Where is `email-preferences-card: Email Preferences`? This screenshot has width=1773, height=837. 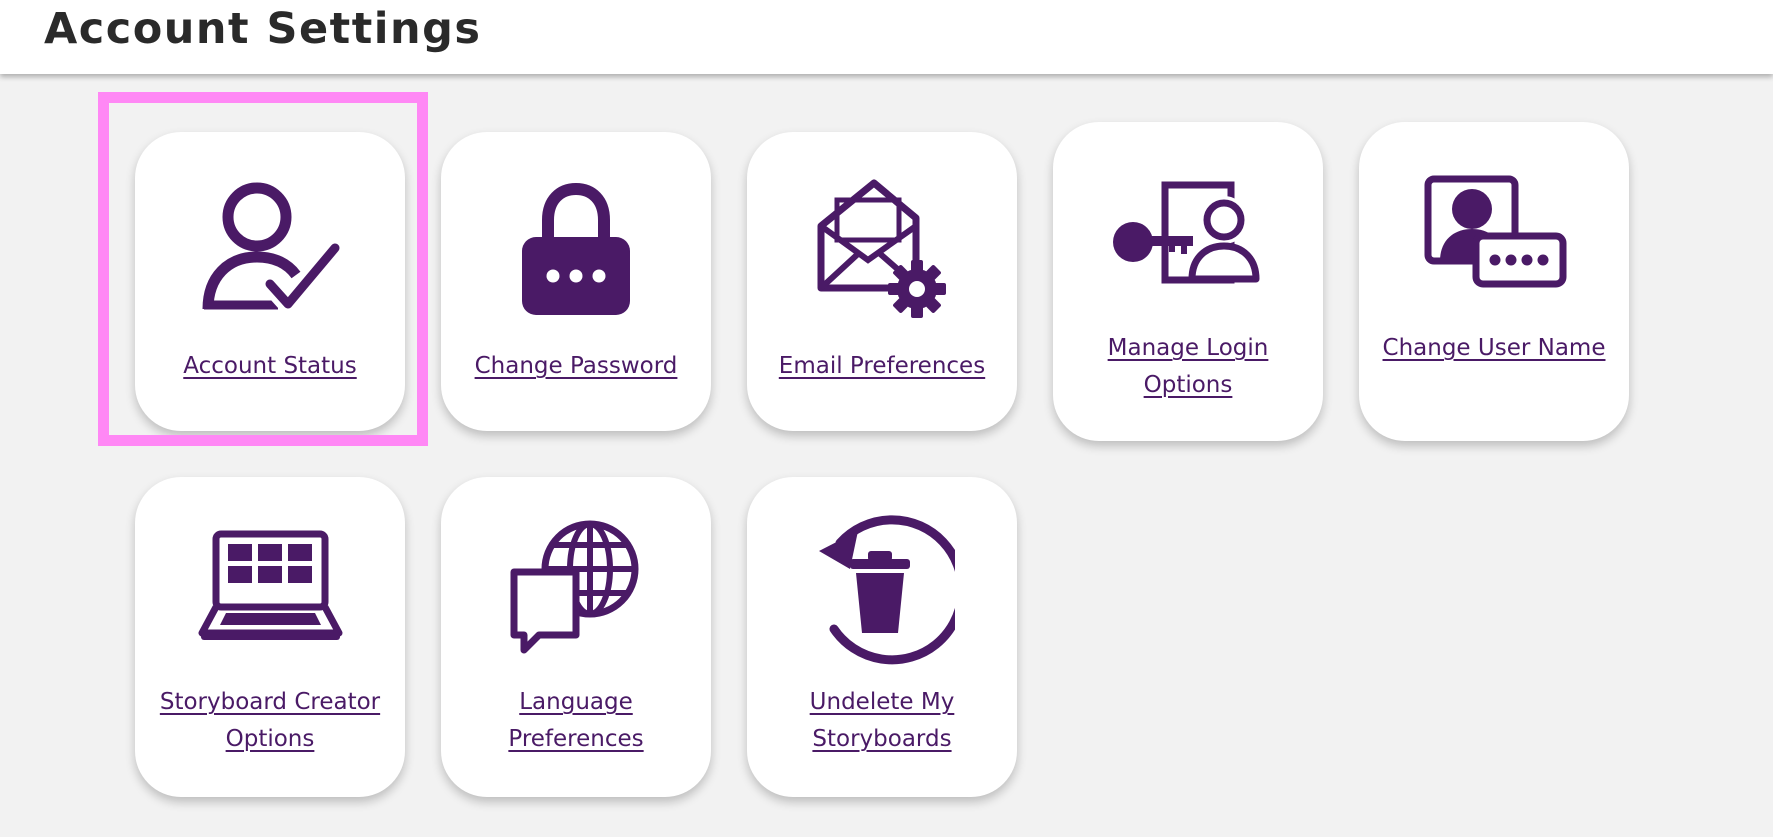
email-preferences-card: Email Preferences is located at coordinates (882, 281).